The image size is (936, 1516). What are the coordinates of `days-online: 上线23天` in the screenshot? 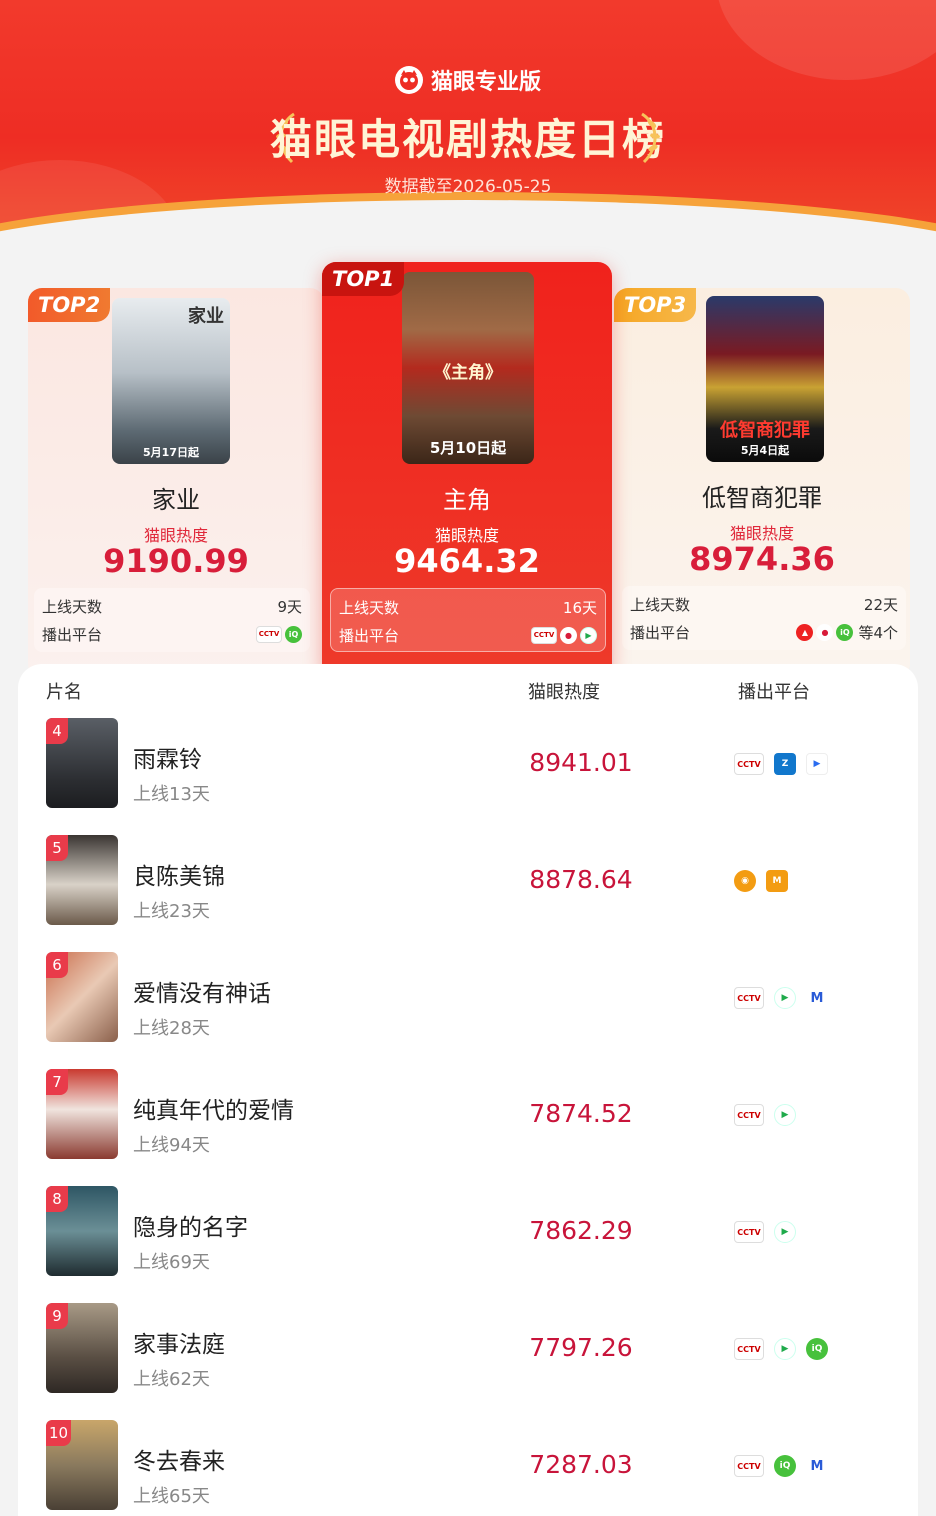 It's located at (171, 911).